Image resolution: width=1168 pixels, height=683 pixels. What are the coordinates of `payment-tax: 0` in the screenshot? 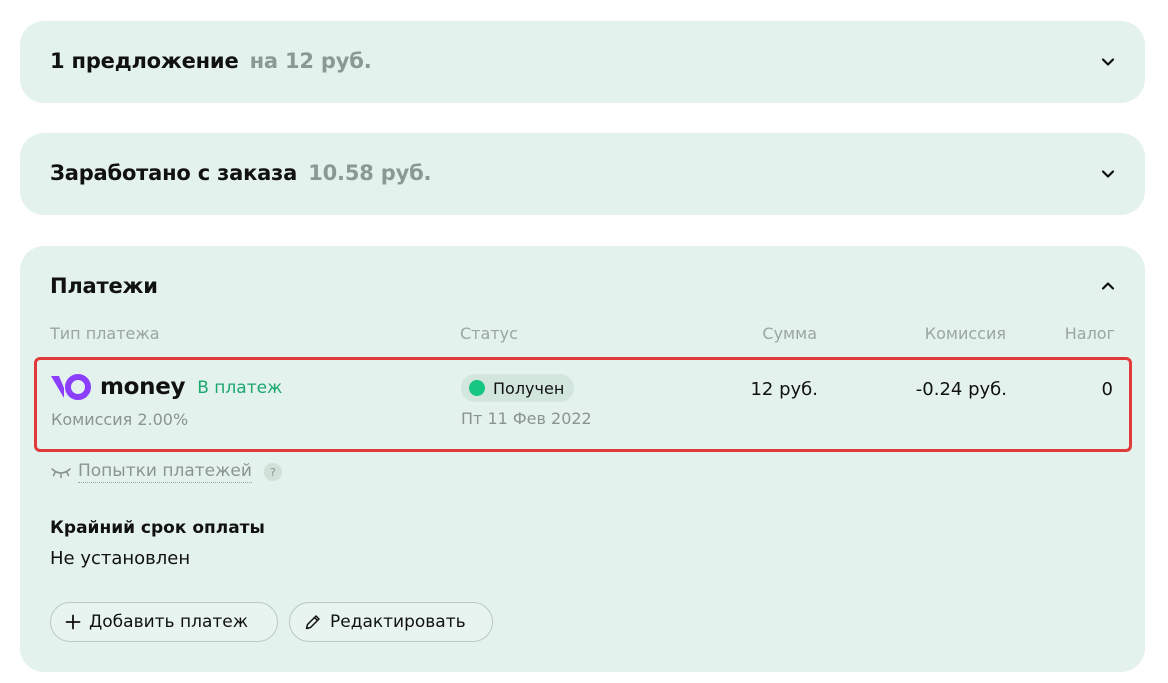 It's located at (1107, 389).